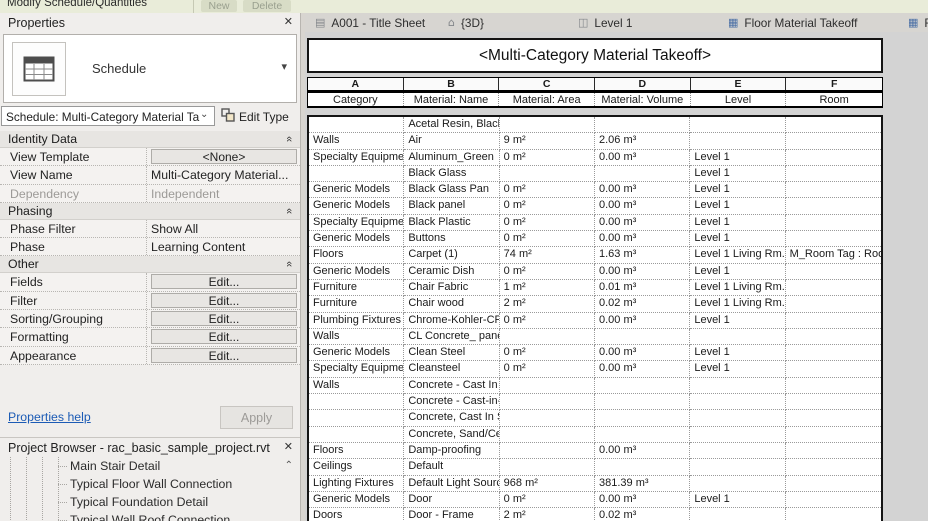 The width and height of the screenshot is (928, 521). What do you see at coordinates (452, 451) in the screenshot?
I see `schedule-cell: Damp-proofing` at bounding box center [452, 451].